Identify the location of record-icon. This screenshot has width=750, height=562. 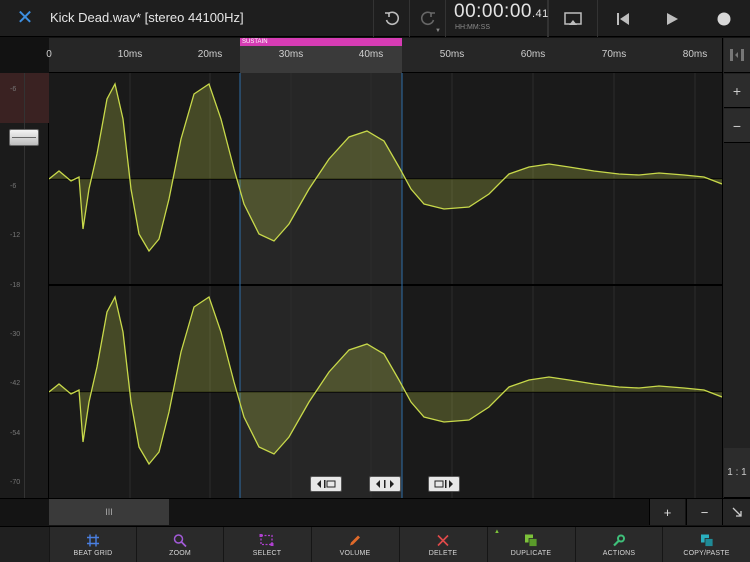
(723, 18).